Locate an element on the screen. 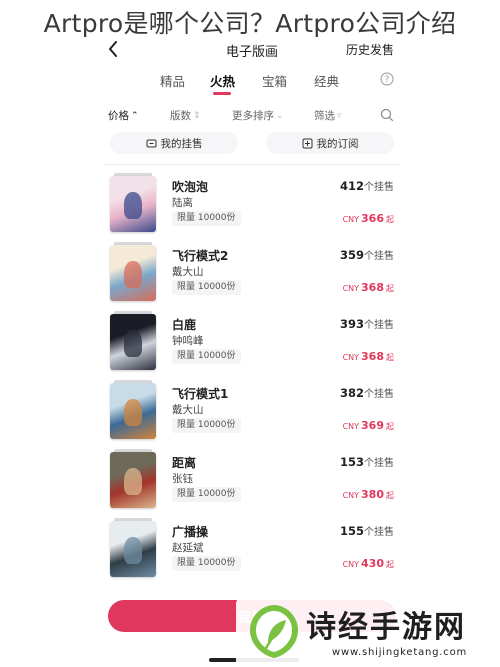 The width and height of the screenshot is (500, 667). item-price: CNY 369 起 is located at coordinates (368, 425).